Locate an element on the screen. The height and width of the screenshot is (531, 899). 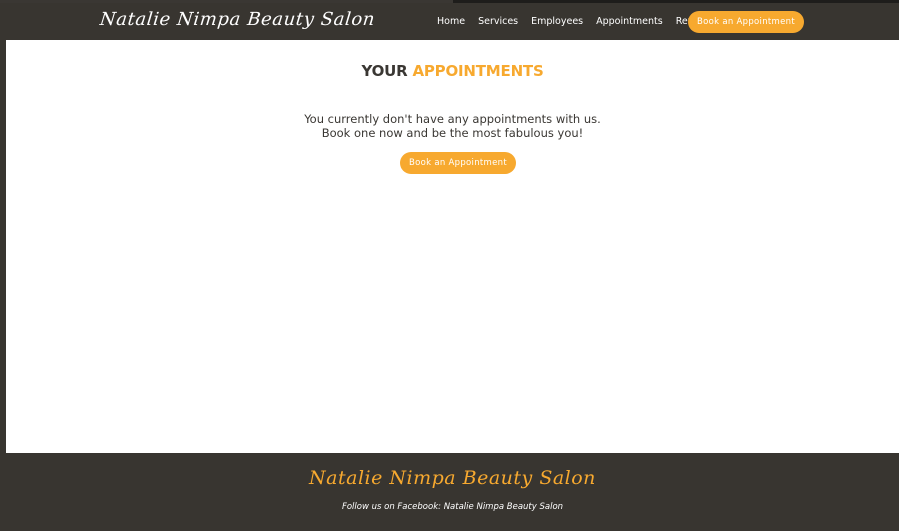
nav-services: Services is located at coordinates (498, 21).